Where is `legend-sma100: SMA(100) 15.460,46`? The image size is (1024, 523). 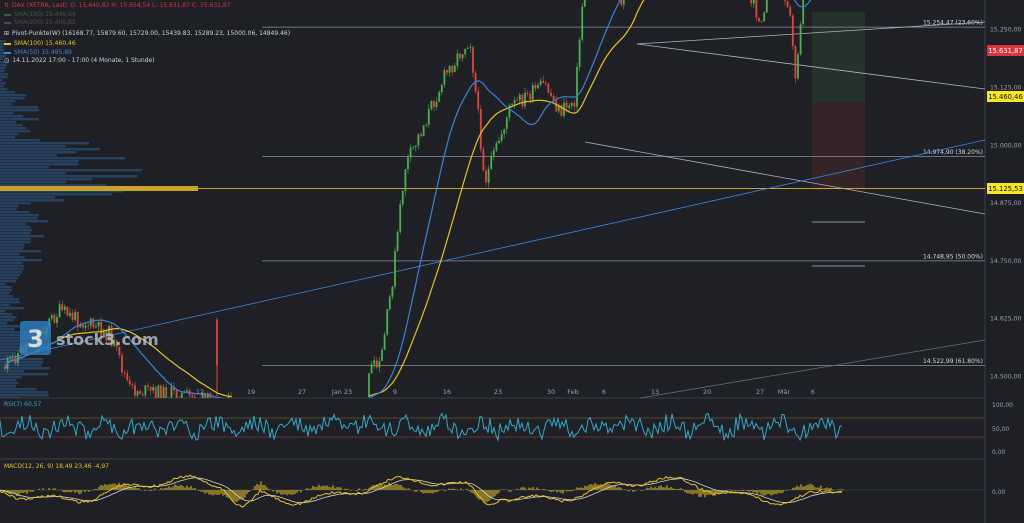 legend-sma100: SMA(100) 15.460,46 is located at coordinates (147, 44).